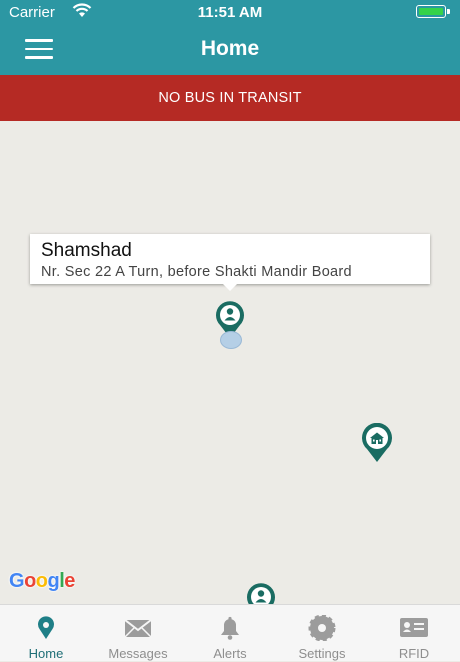 Image resolution: width=460 pixels, height=662 pixels. I want to click on tab-alerts-label: Alerts, so click(230, 653).